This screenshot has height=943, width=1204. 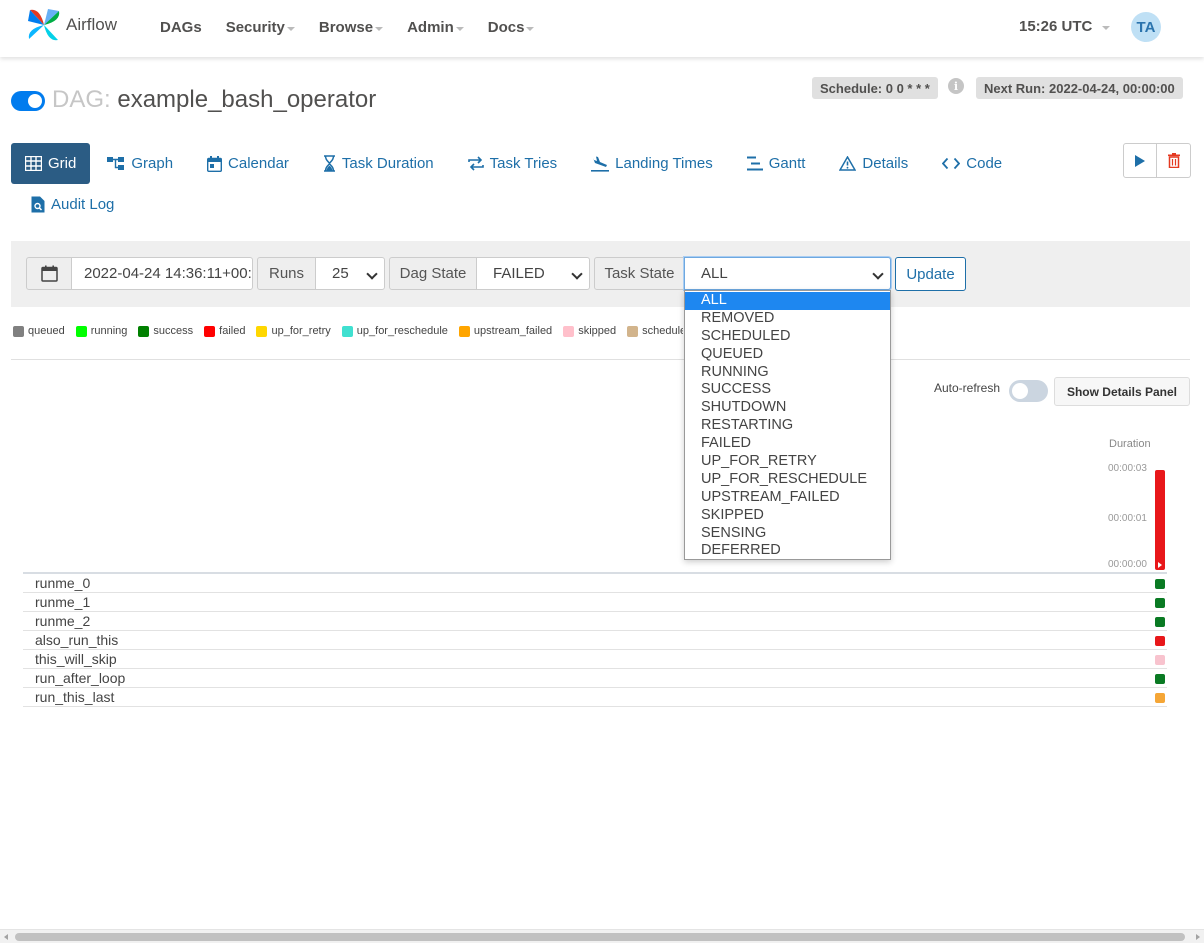 I want to click on option-up-for-retry: UP_FOR_RETRY, so click(x=787, y=462).